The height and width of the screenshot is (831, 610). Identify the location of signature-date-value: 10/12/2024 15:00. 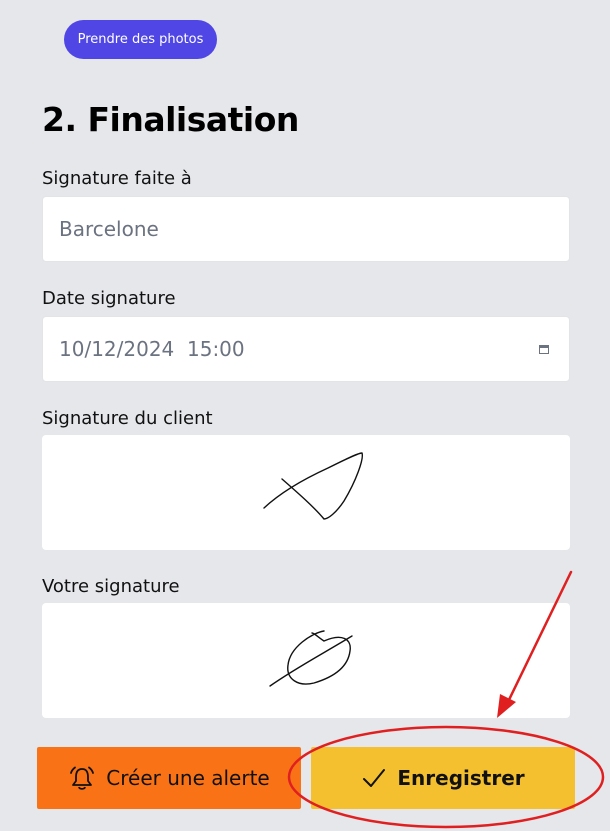
(152, 349).